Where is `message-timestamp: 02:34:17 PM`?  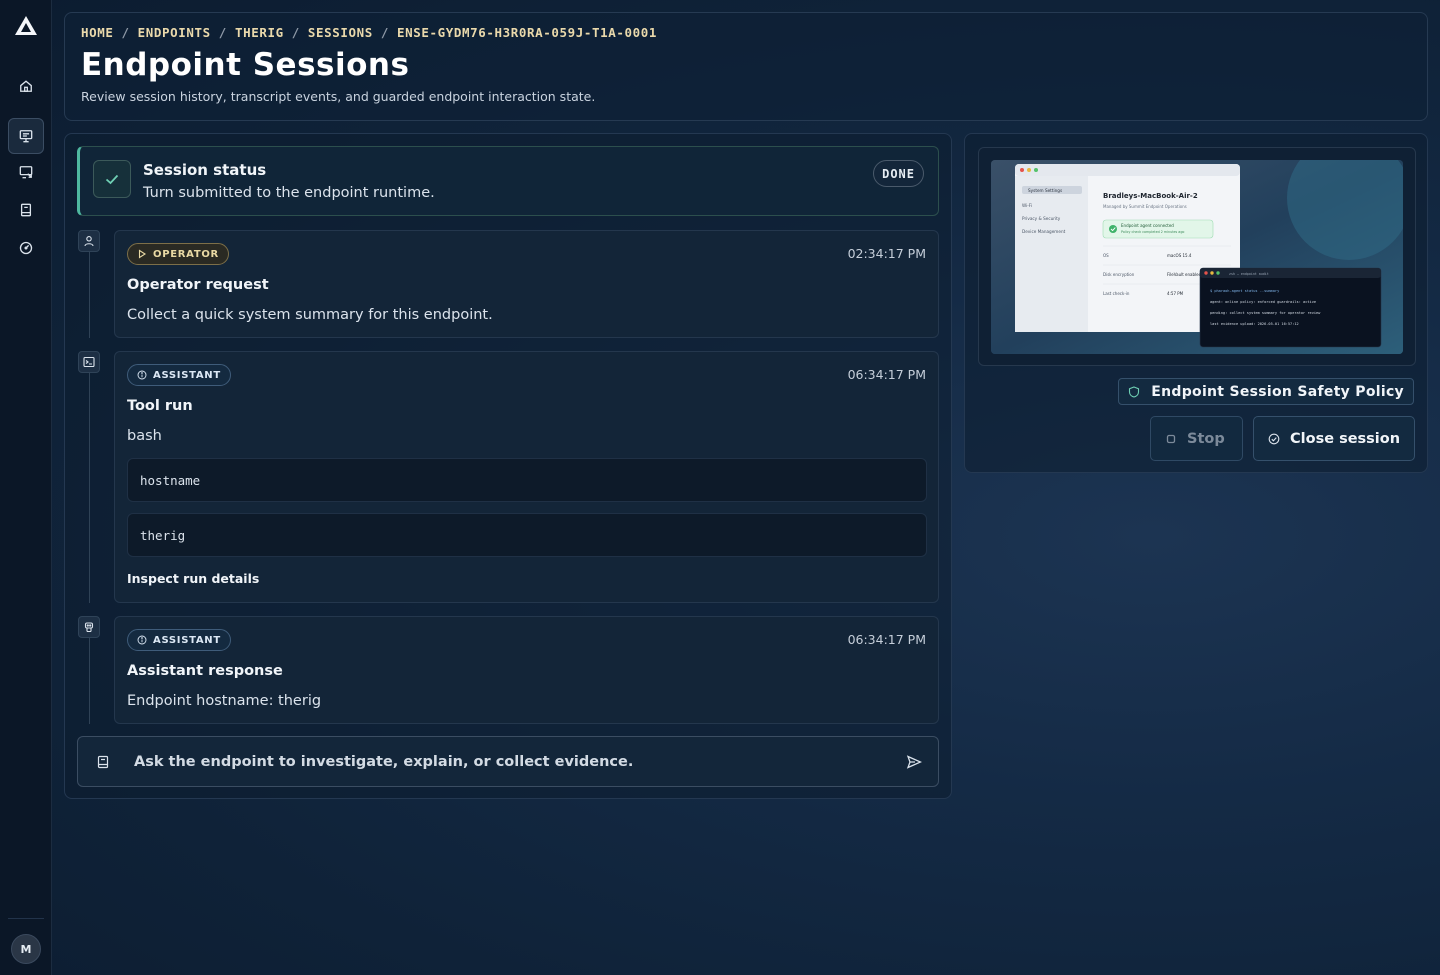 message-timestamp: 02:34:17 PM is located at coordinates (886, 253).